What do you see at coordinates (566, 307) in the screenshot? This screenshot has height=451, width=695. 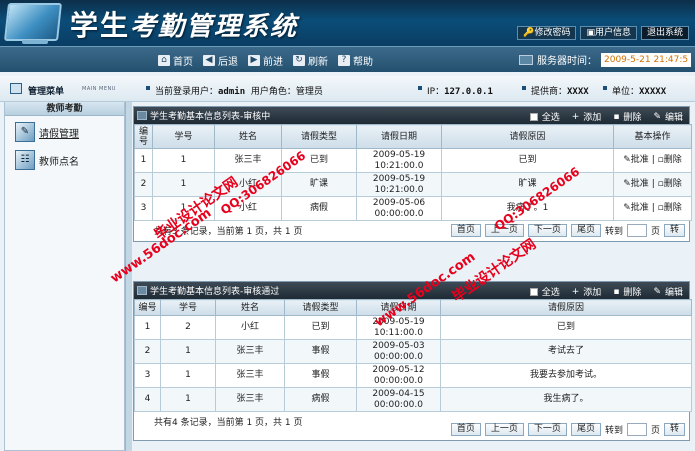 I see `col-reason: 请假原因` at bounding box center [566, 307].